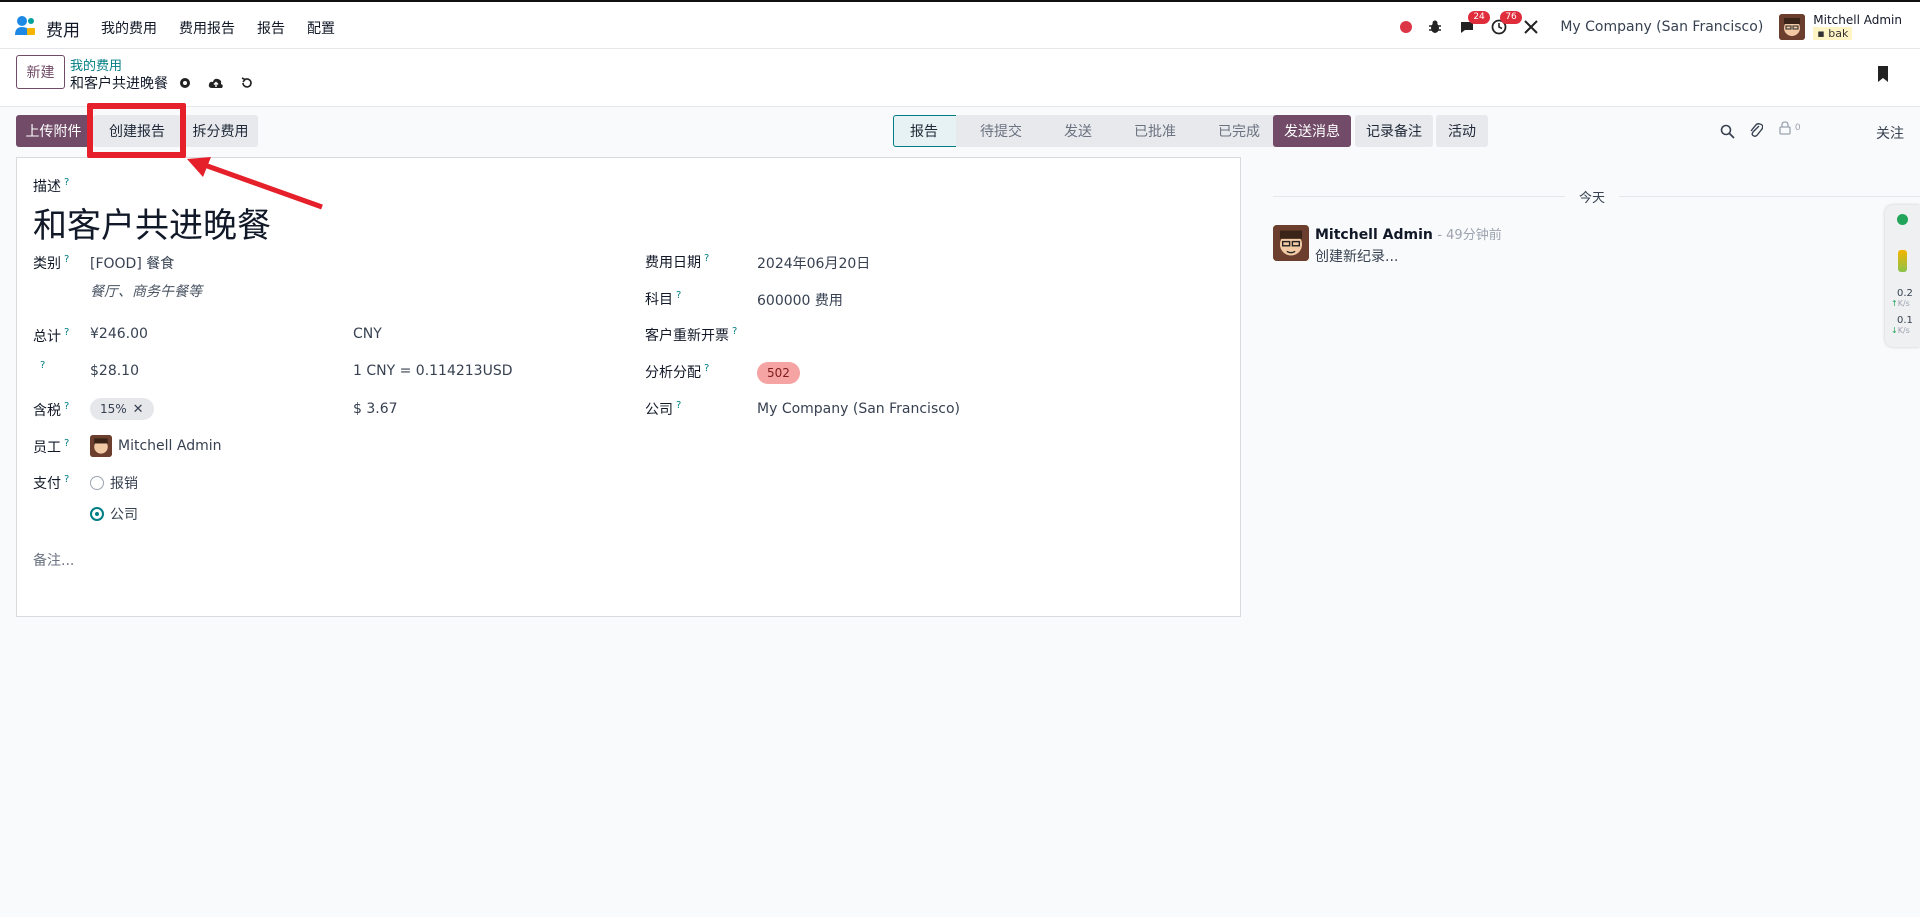 The height and width of the screenshot is (917, 1920). What do you see at coordinates (1902, 261) in the screenshot?
I see `meter-icon` at bounding box center [1902, 261].